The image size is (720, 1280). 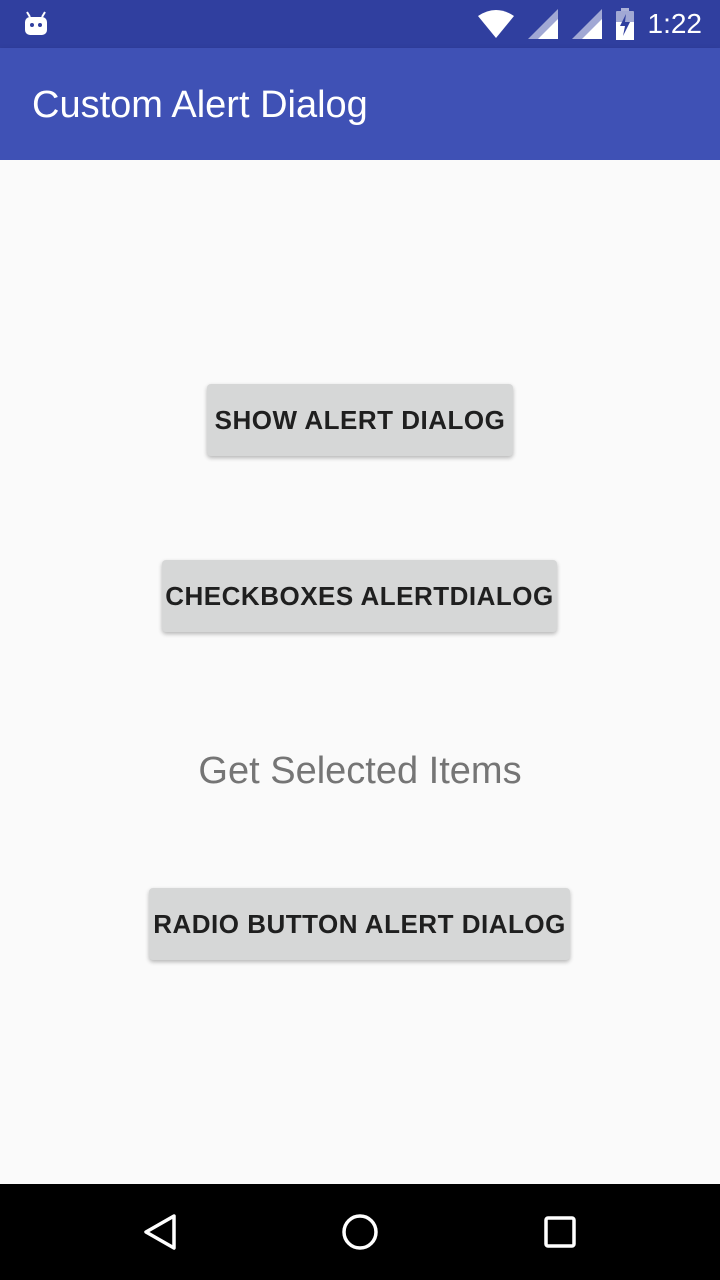 I want to click on status-bar: 1:22, so click(x=360, y=24).